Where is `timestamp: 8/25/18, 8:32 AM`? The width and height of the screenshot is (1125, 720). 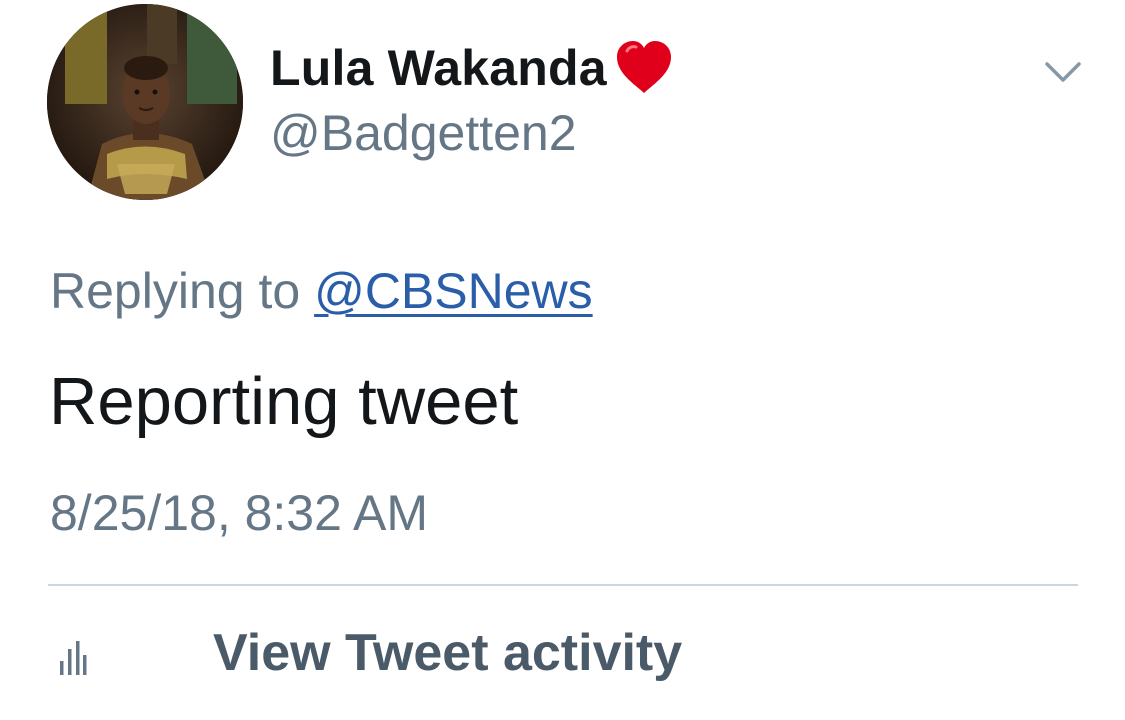 timestamp: 8/25/18, 8:32 AM is located at coordinates (239, 513).